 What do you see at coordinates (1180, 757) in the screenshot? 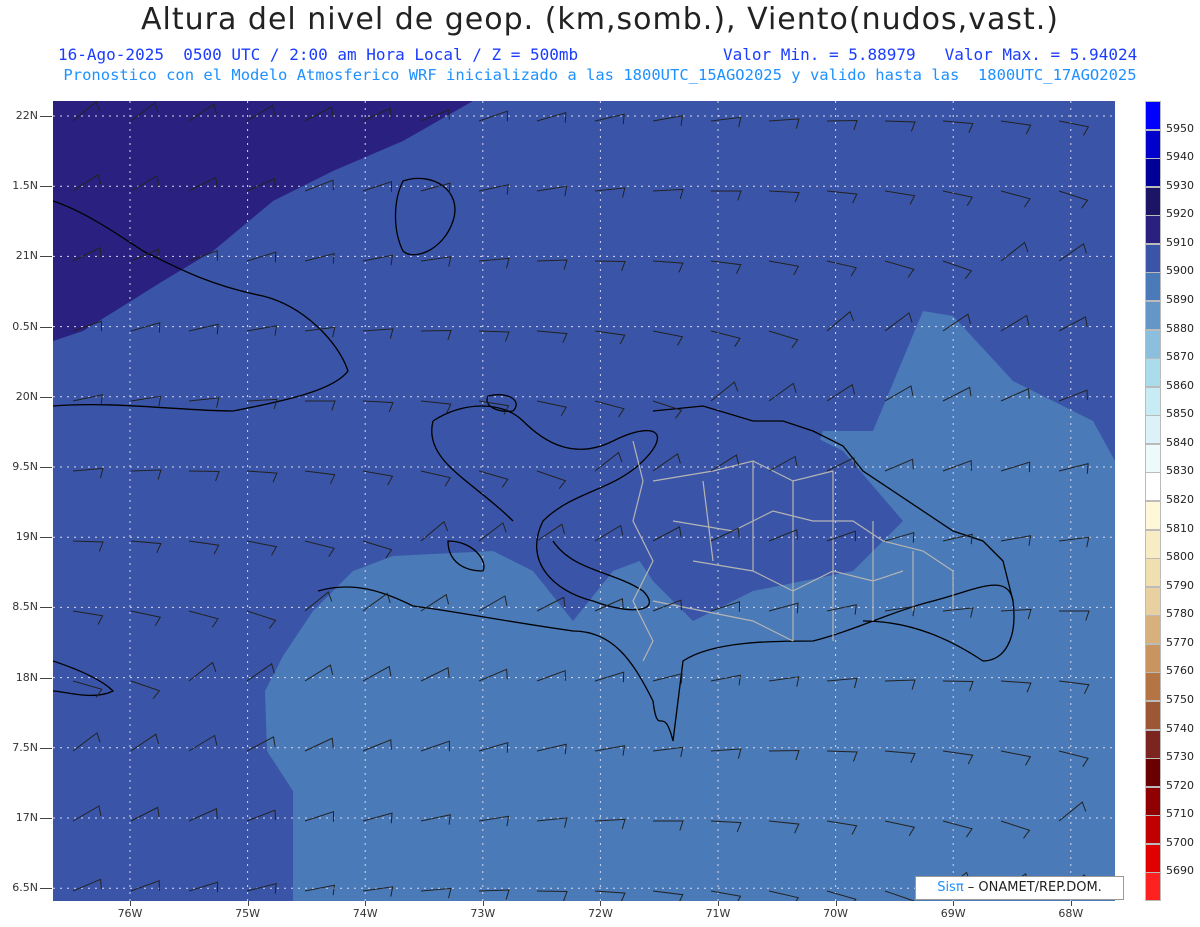
I see `color-scale-label: 5730` at bounding box center [1180, 757].